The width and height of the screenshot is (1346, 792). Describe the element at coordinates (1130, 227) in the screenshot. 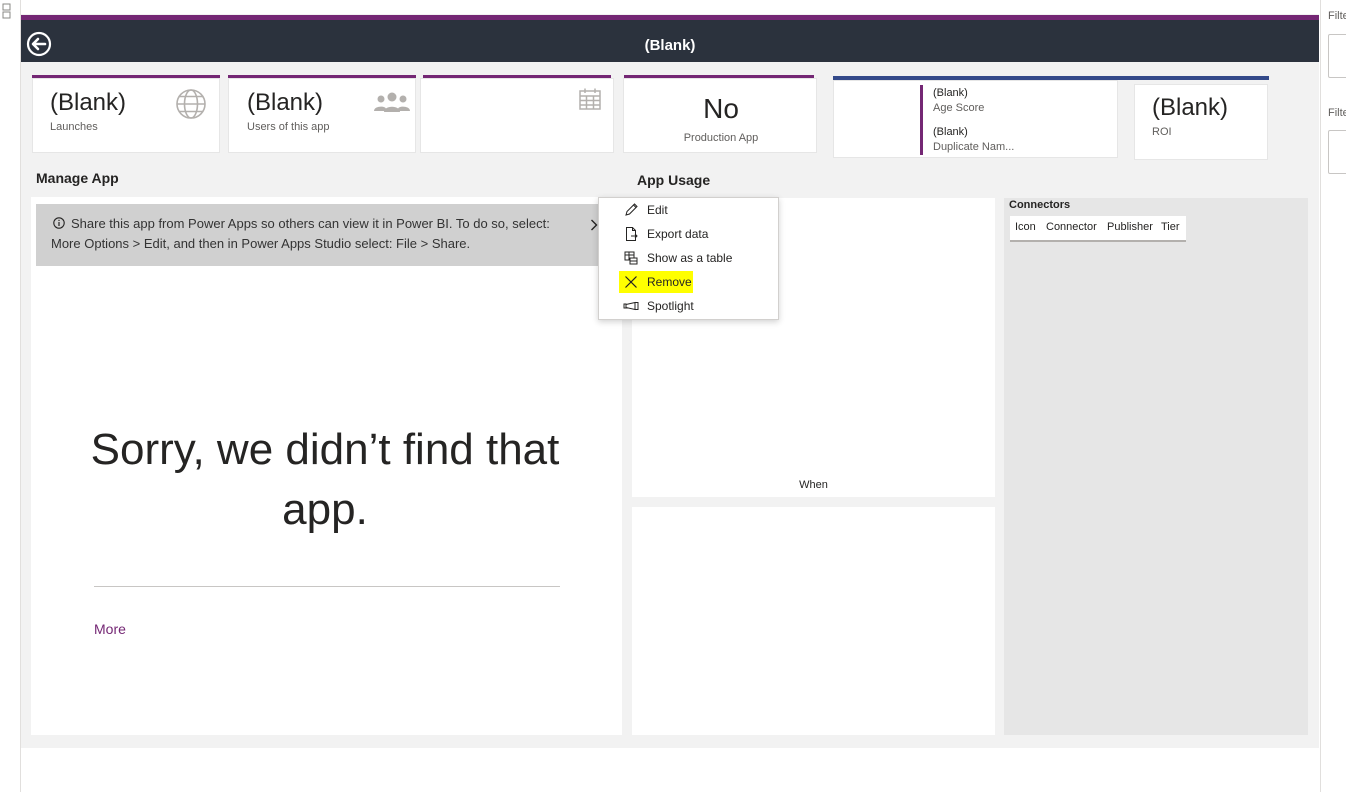

I see `column-header: Publisher` at that location.